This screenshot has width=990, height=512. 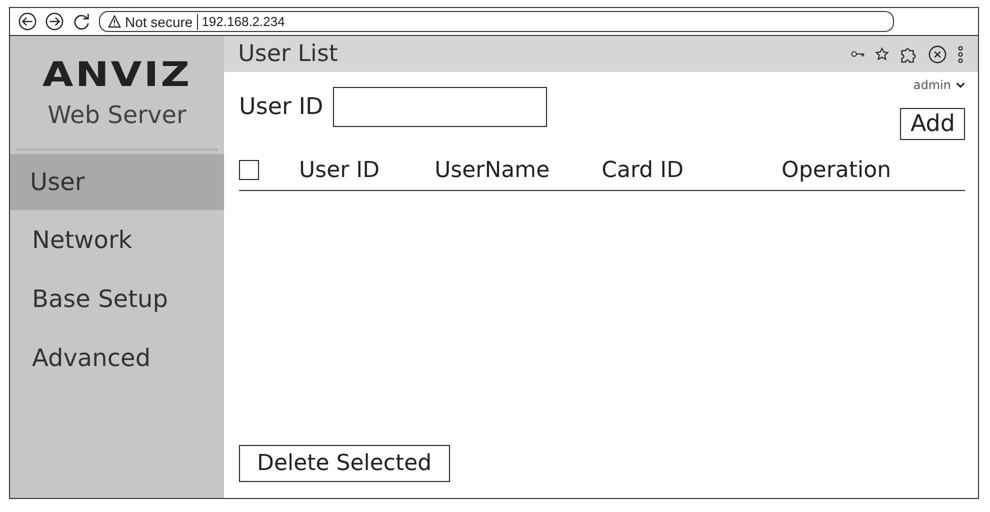 I want to click on security-label: Not secure, so click(x=161, y=22).